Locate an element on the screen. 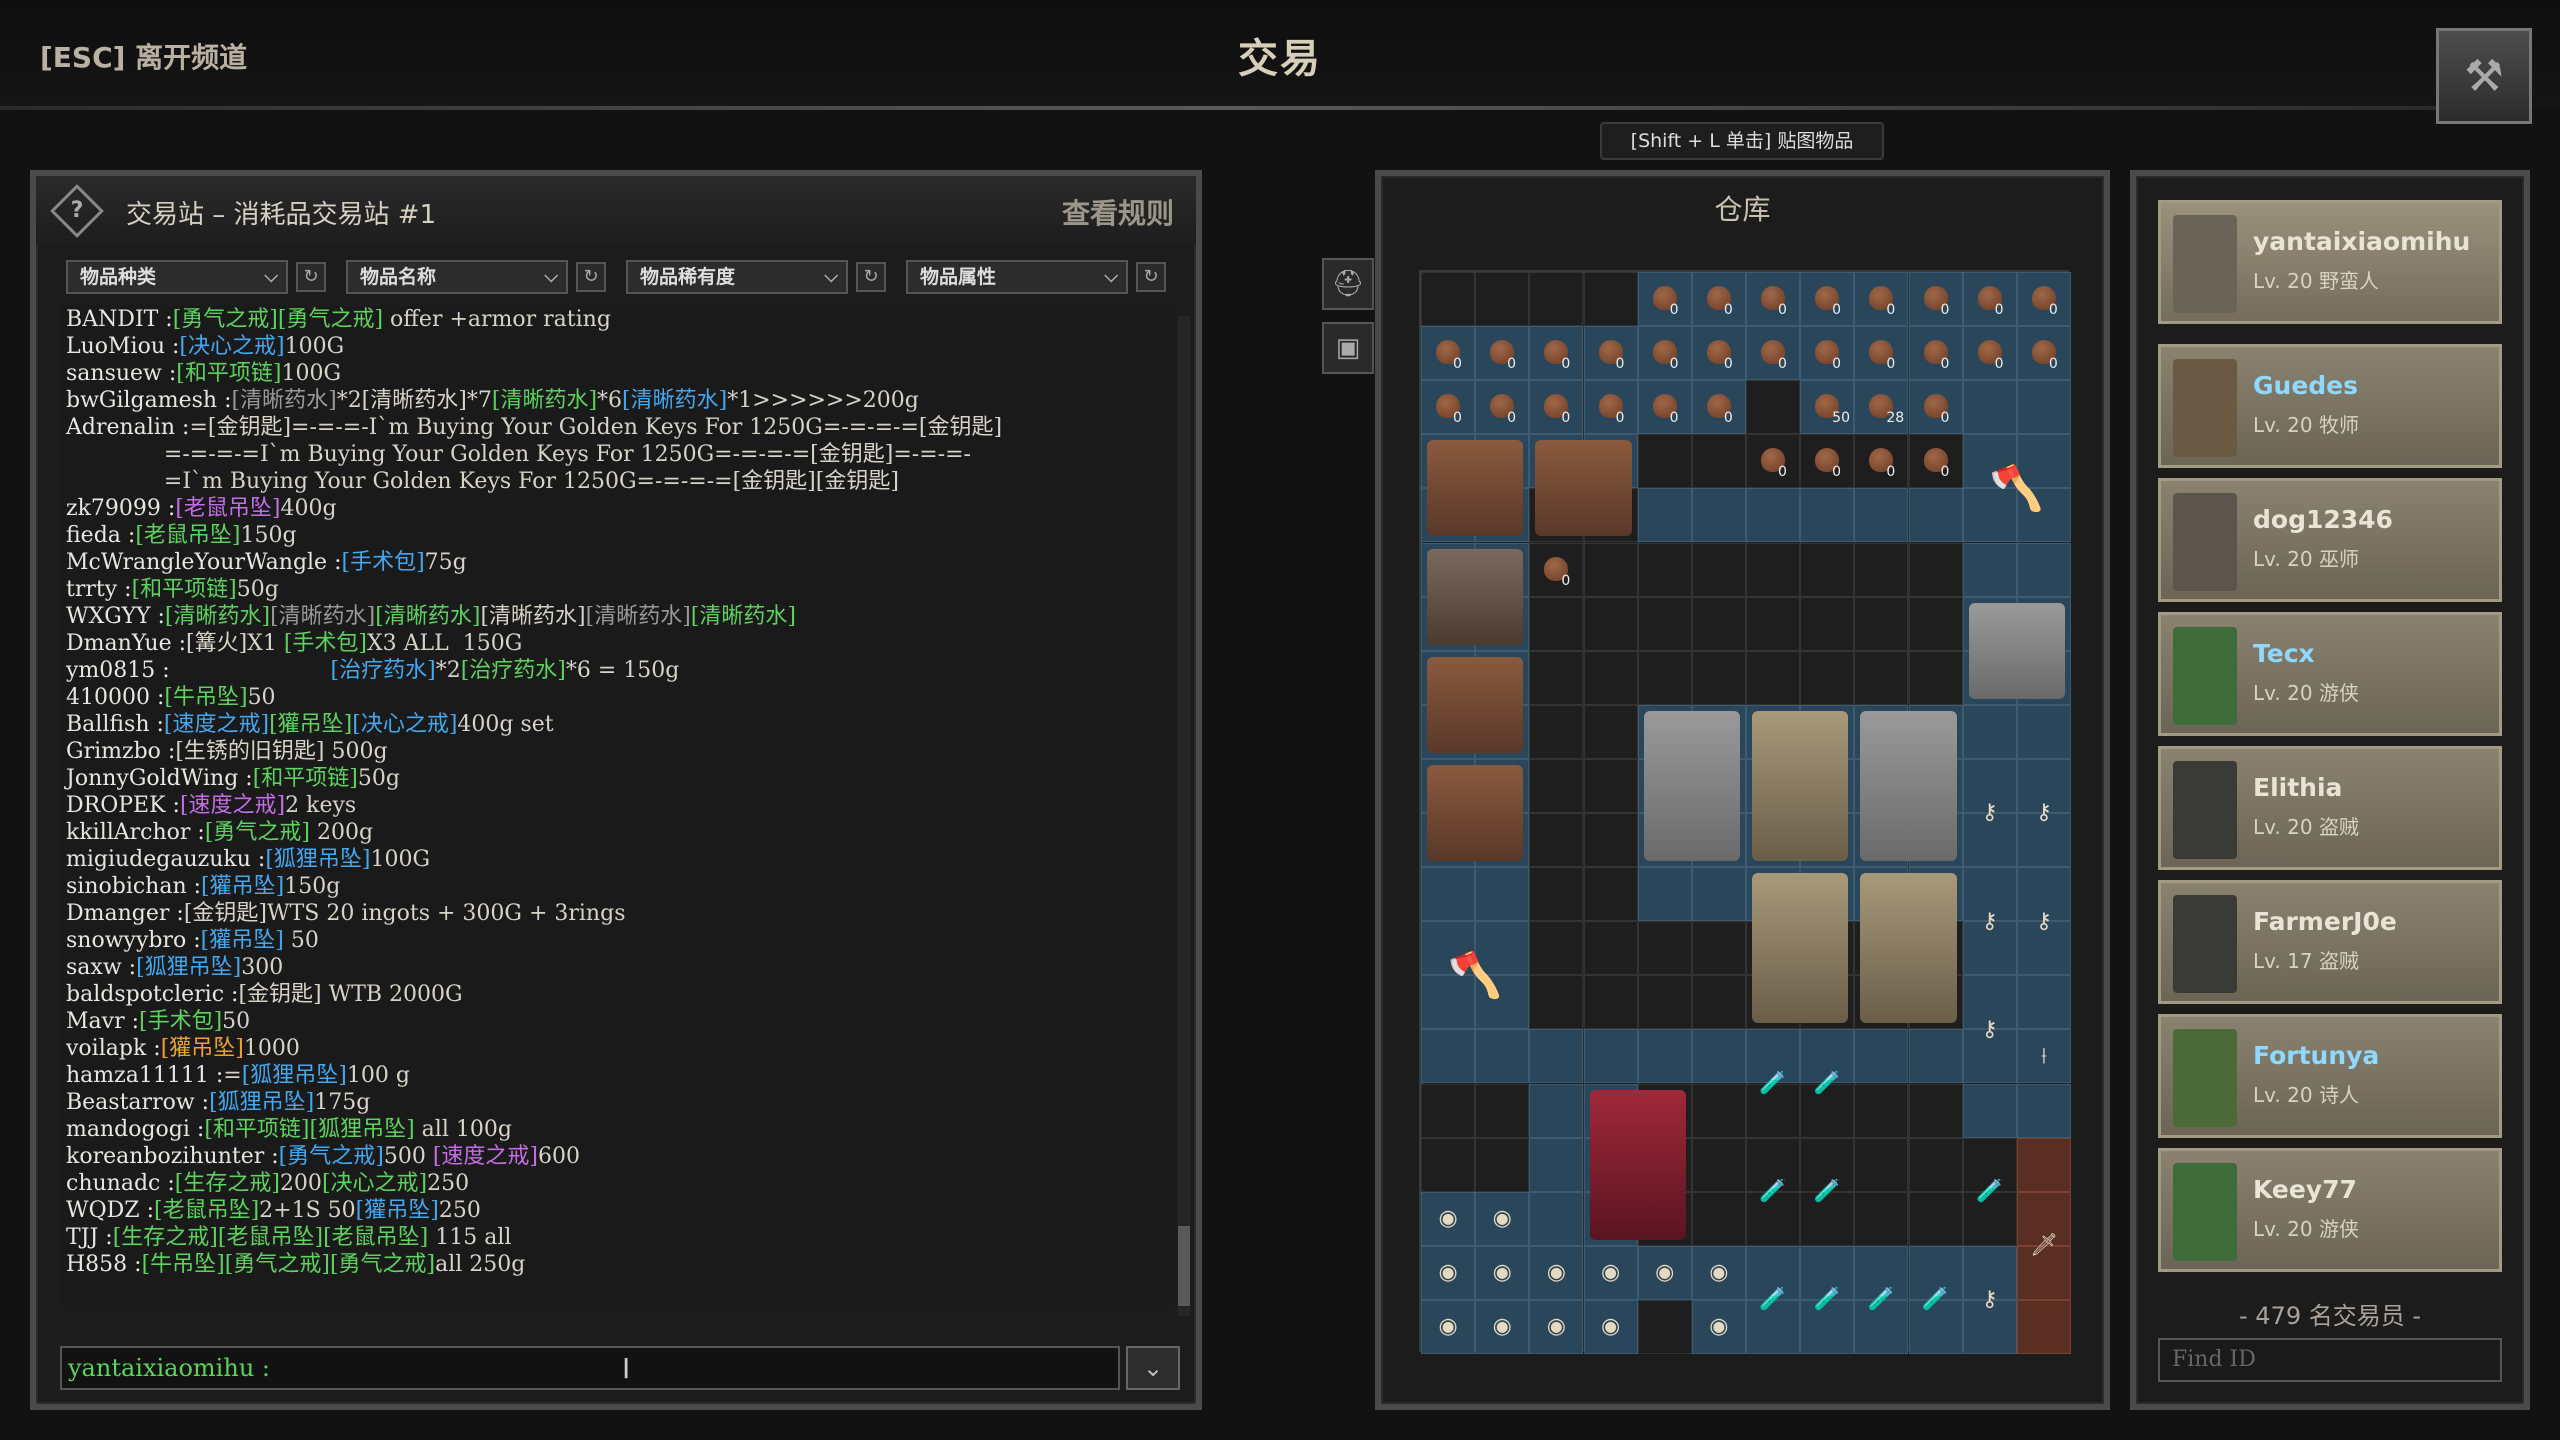  chat-username: DROPEK : is located at coordinates (123, 805).